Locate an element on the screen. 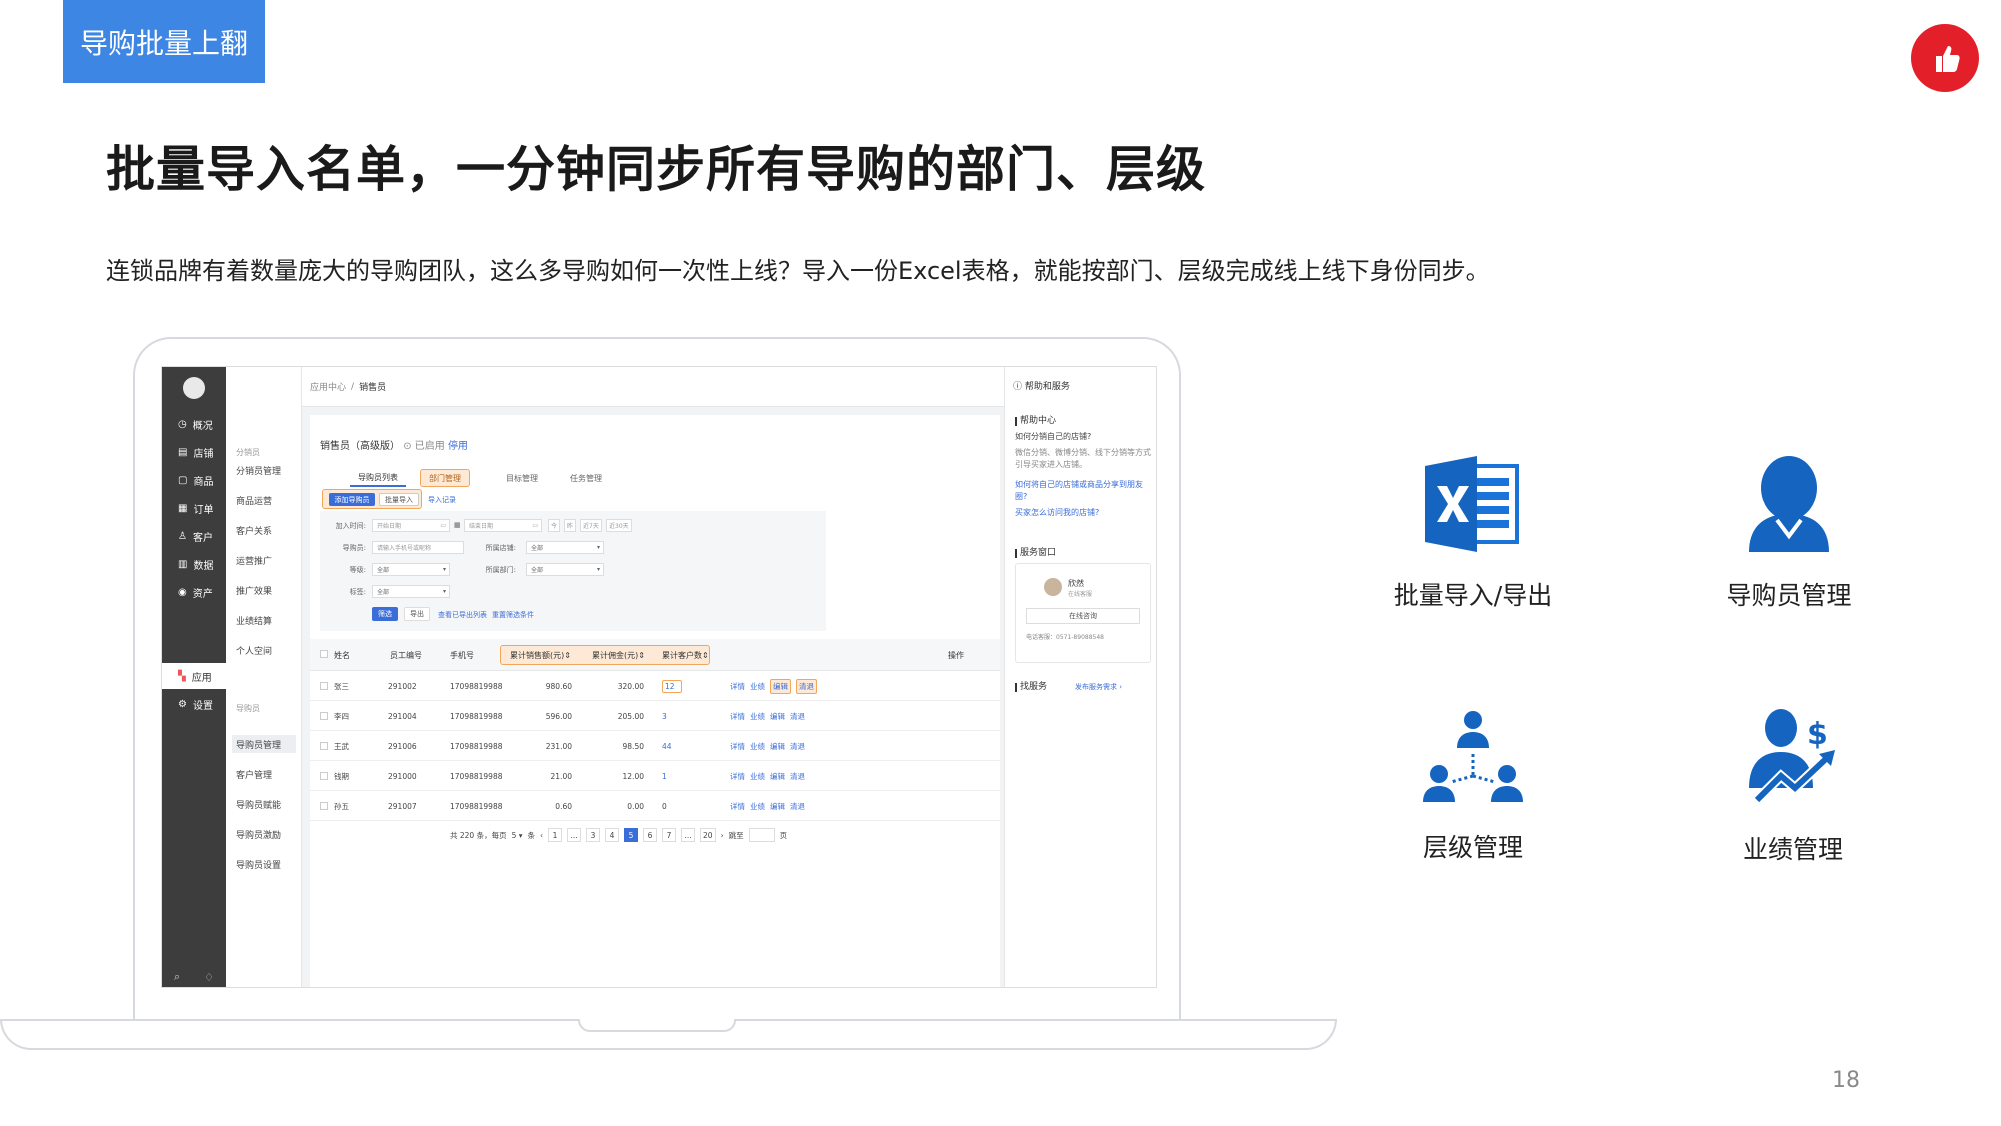 The image size is (2001, 1126). view-export-link: 查看已导出列表 is located at coordinates (462, 615).